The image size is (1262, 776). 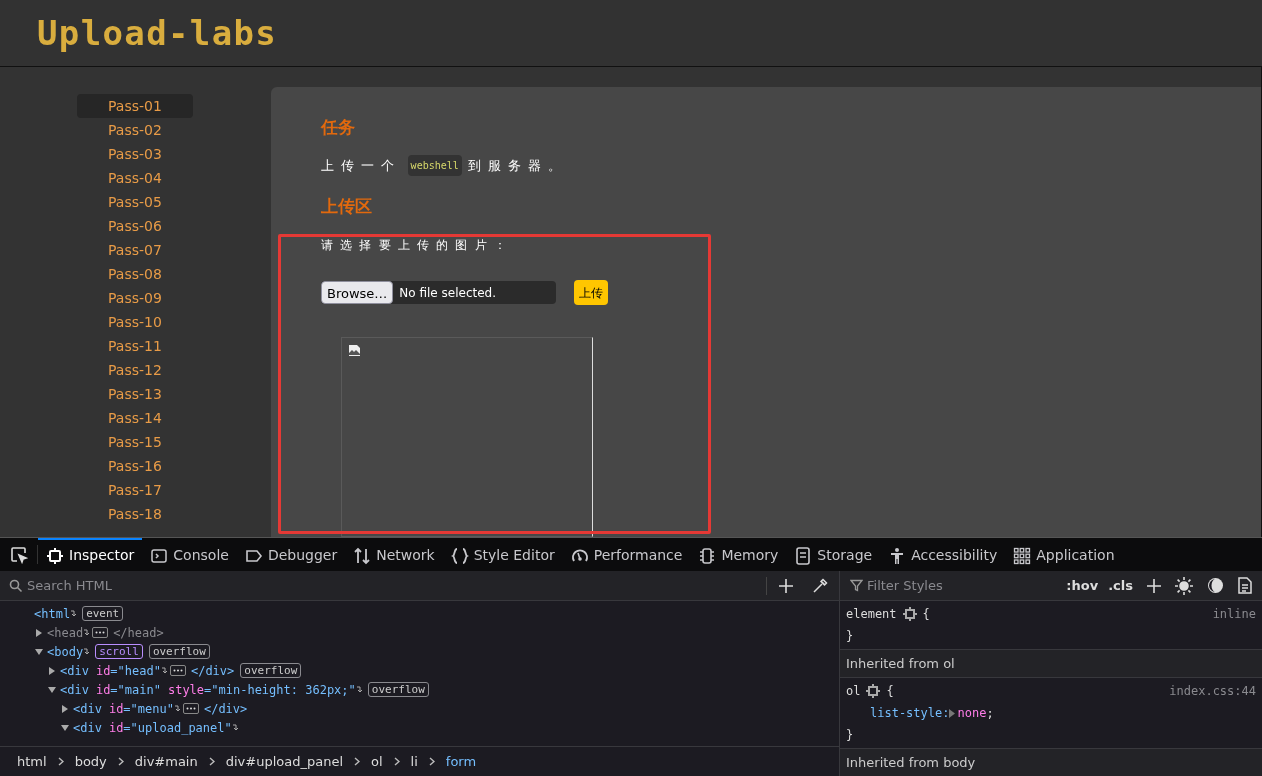 I want to click on semicolon: ;, so click(x=990, y=713).